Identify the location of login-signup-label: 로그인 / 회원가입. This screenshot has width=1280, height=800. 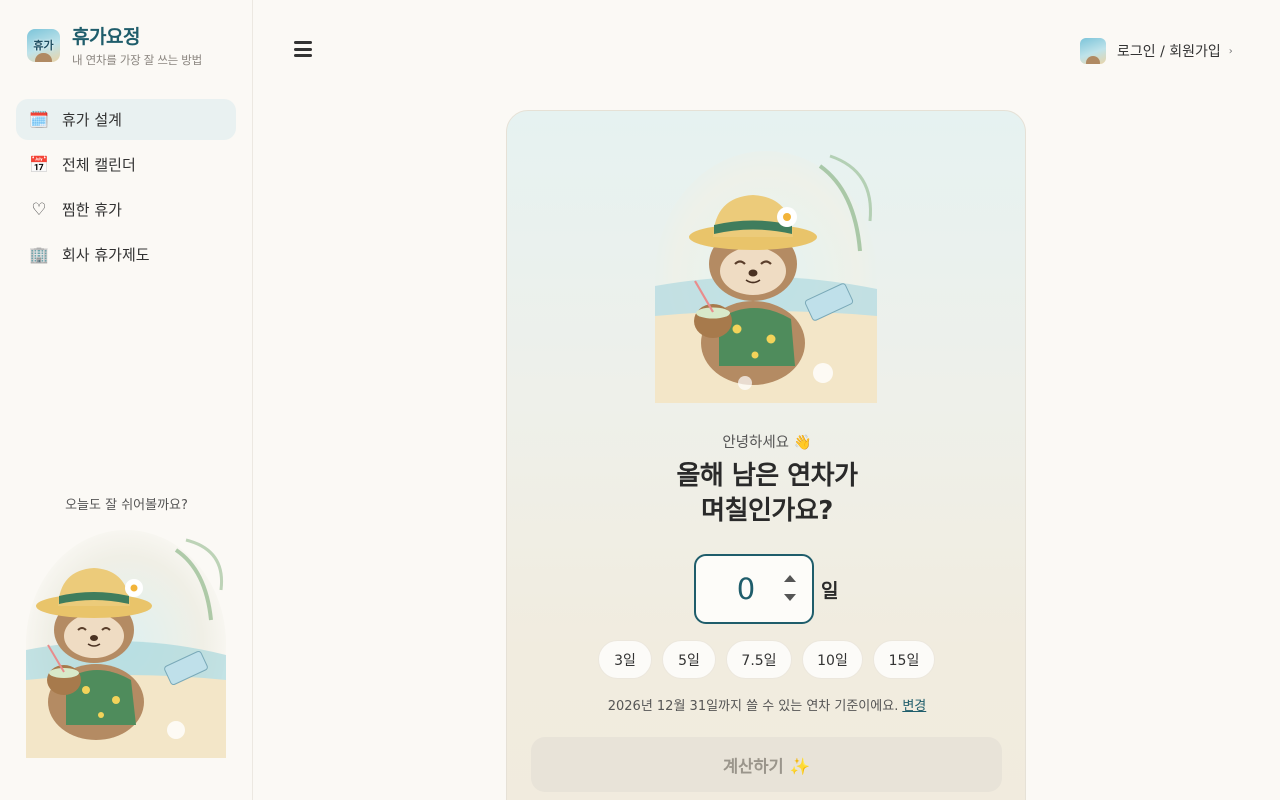
(1169, 52).